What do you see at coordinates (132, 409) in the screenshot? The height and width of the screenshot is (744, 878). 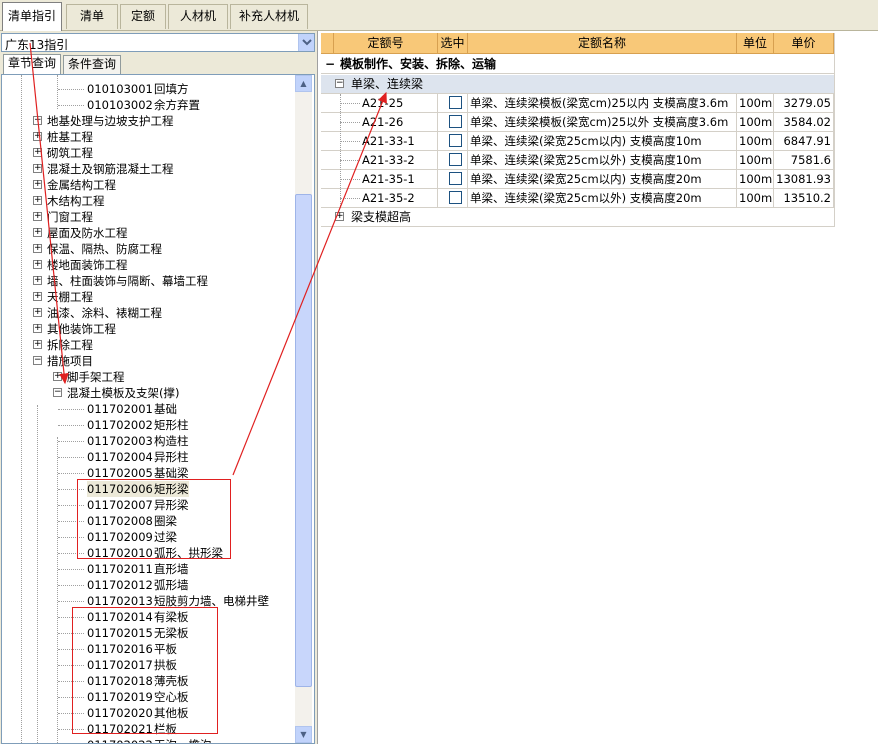 I see `tree-item: 011702001基础` at bounding box center [132, 409].